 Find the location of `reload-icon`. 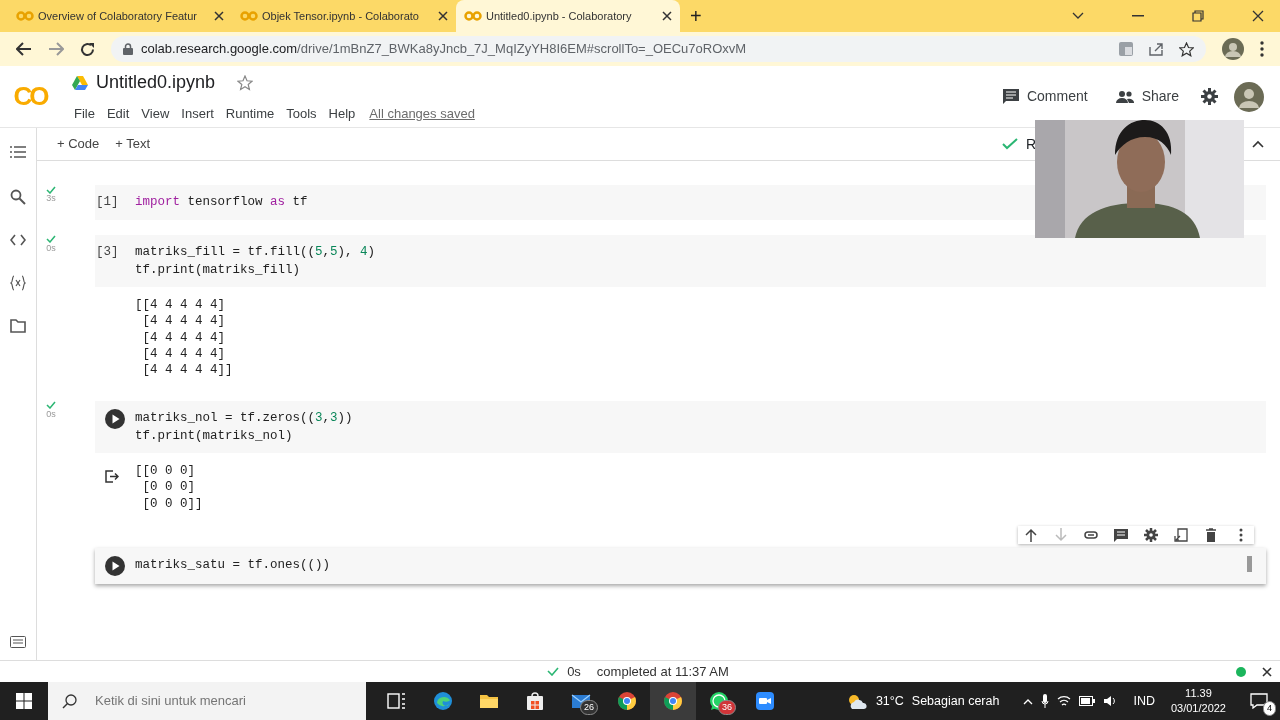

reload-icon is located at coordinates (87, 49).